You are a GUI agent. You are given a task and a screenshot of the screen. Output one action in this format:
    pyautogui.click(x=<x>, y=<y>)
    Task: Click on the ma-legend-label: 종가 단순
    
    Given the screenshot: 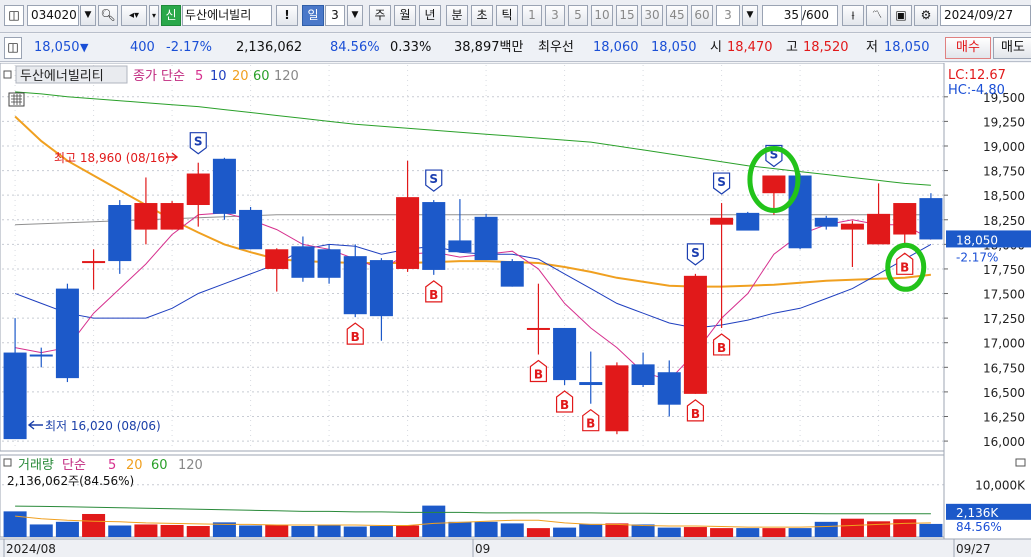 What is the action you would take?
    pyautogui.click(x=159, y=76)
    